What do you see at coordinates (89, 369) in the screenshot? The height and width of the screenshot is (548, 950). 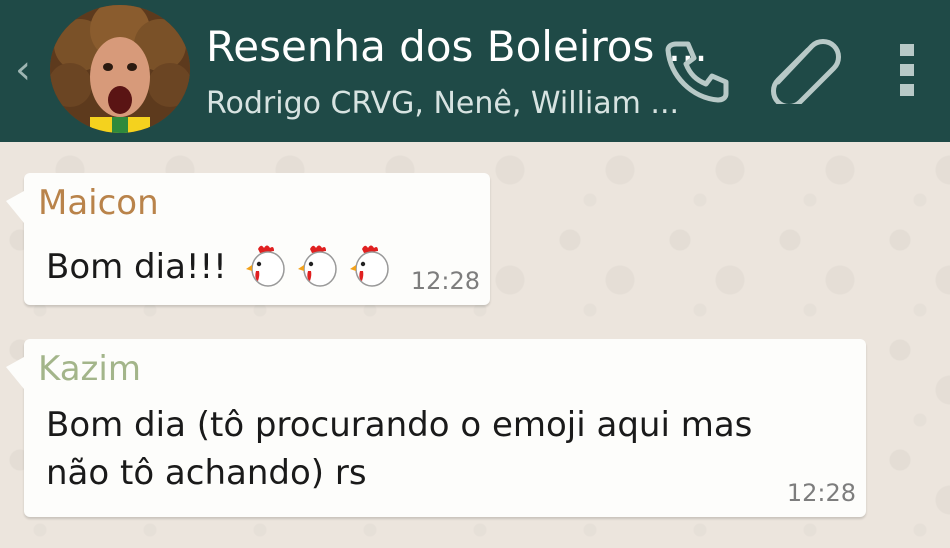 I see `sender-name: Kazim` at bounding box center [89, 369].